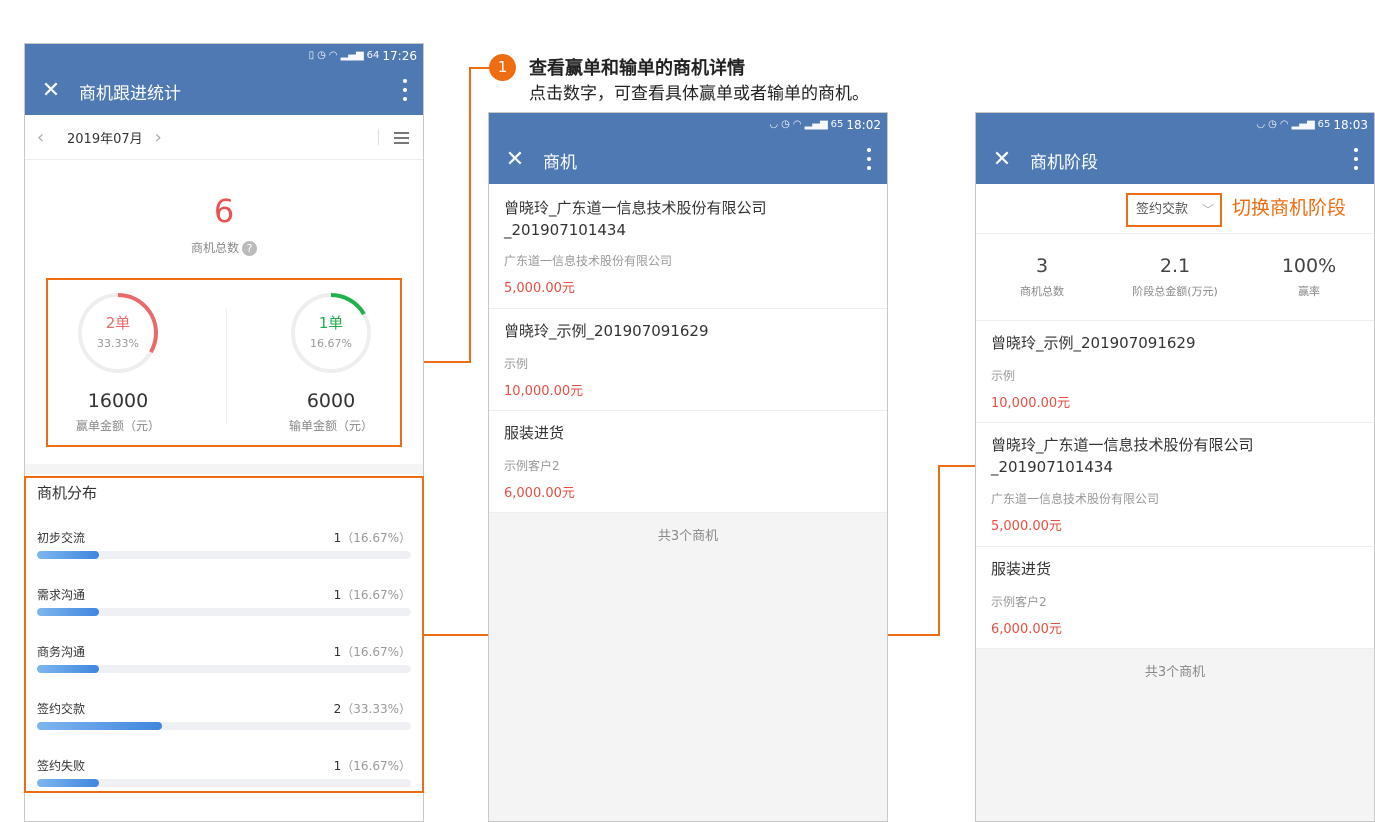 This screenshot has width=1375, height=822. I want to click on page-title: 商机, so click(560, 162).